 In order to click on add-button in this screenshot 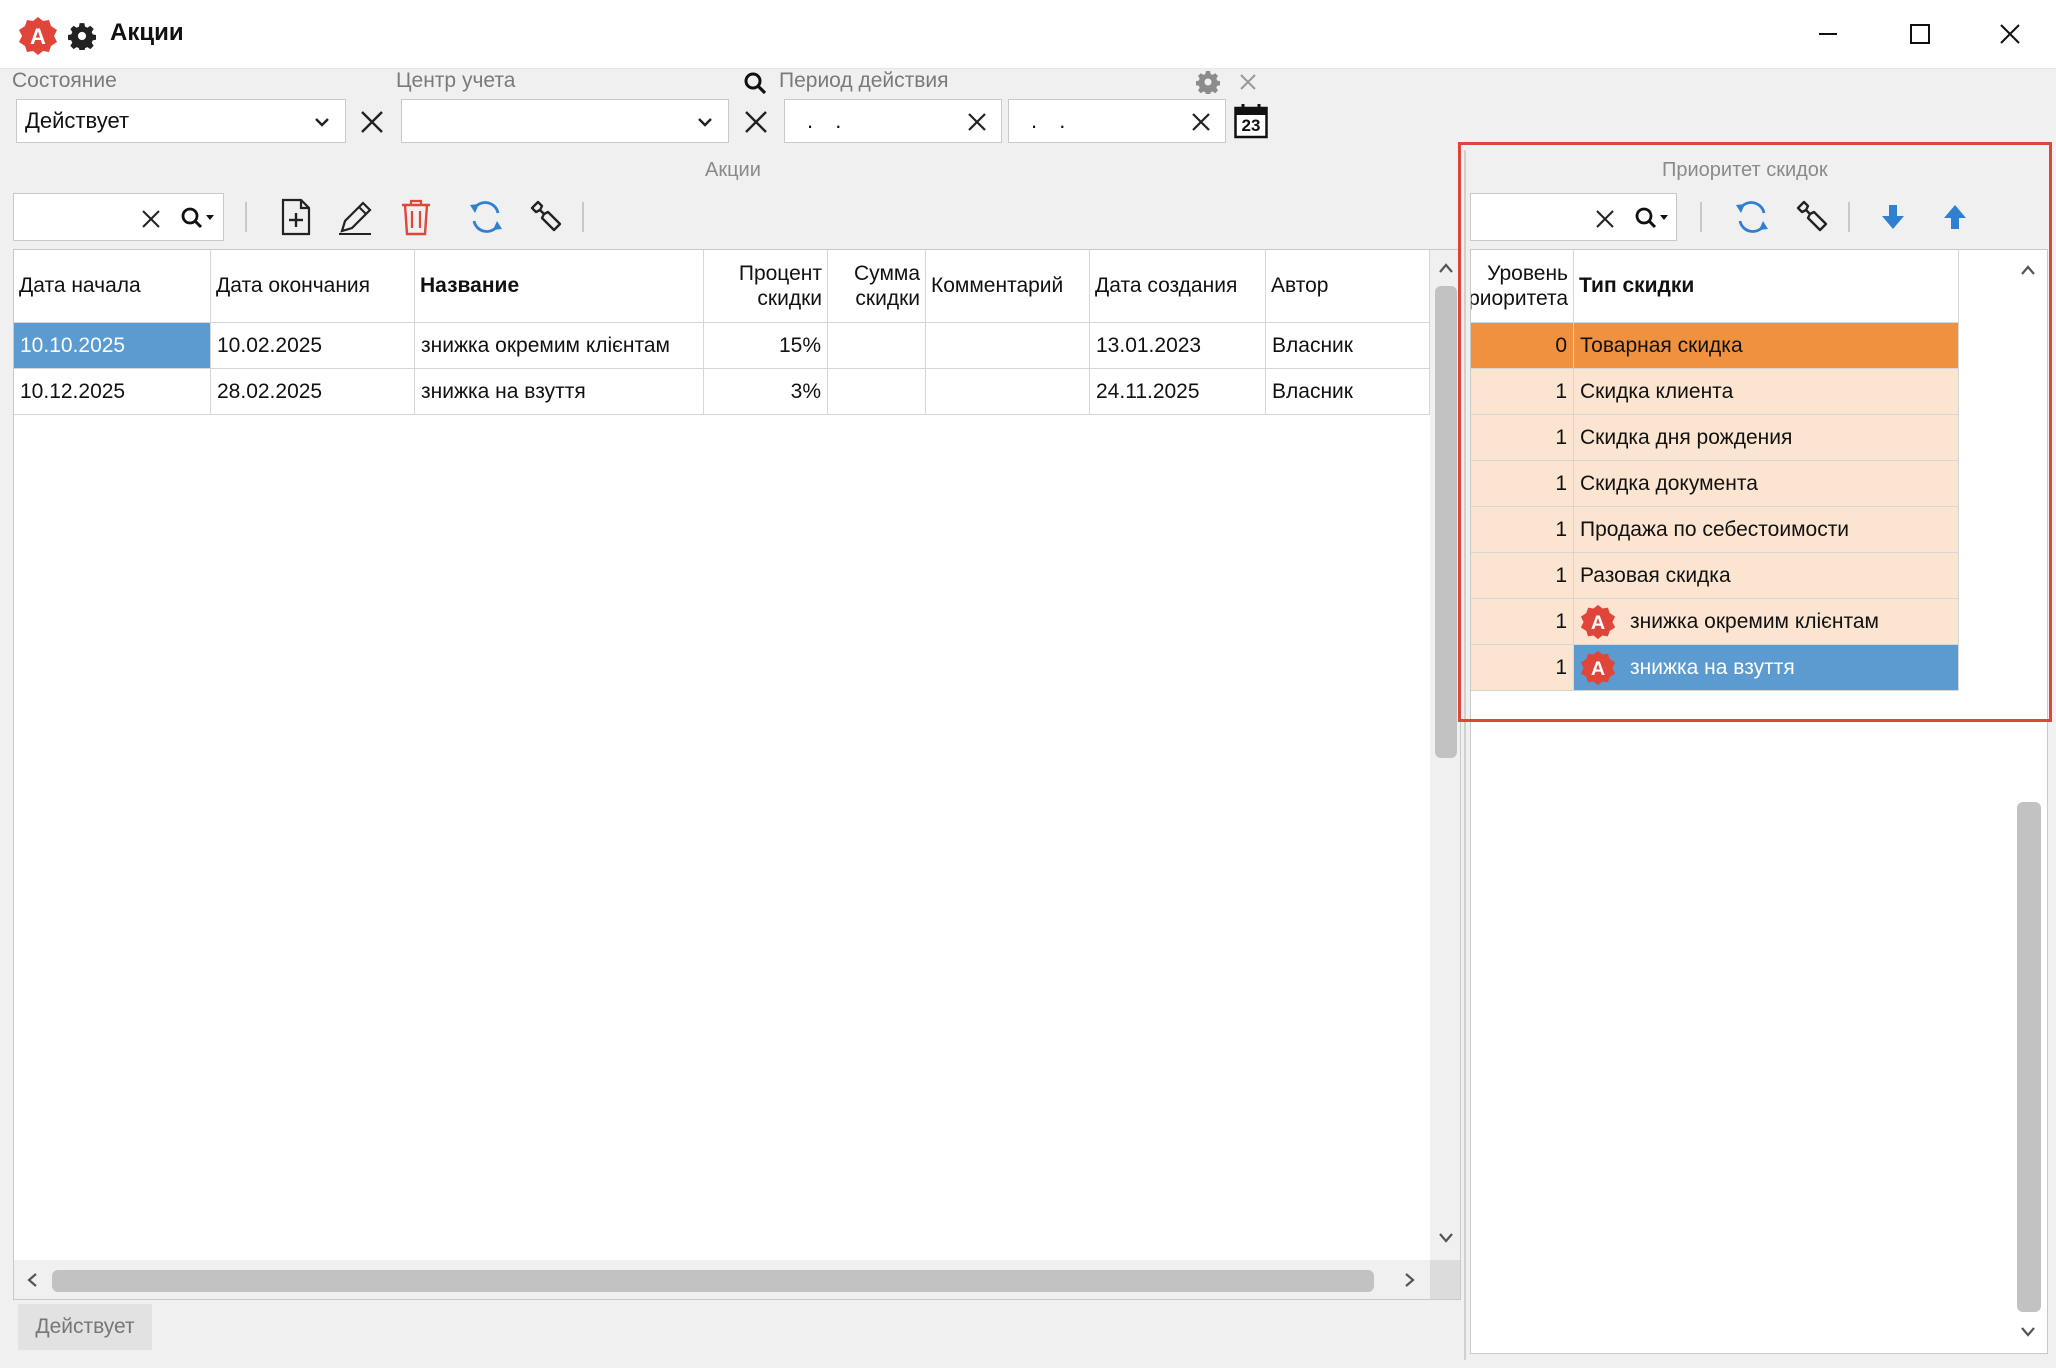, I will do `click(296, 217)`.